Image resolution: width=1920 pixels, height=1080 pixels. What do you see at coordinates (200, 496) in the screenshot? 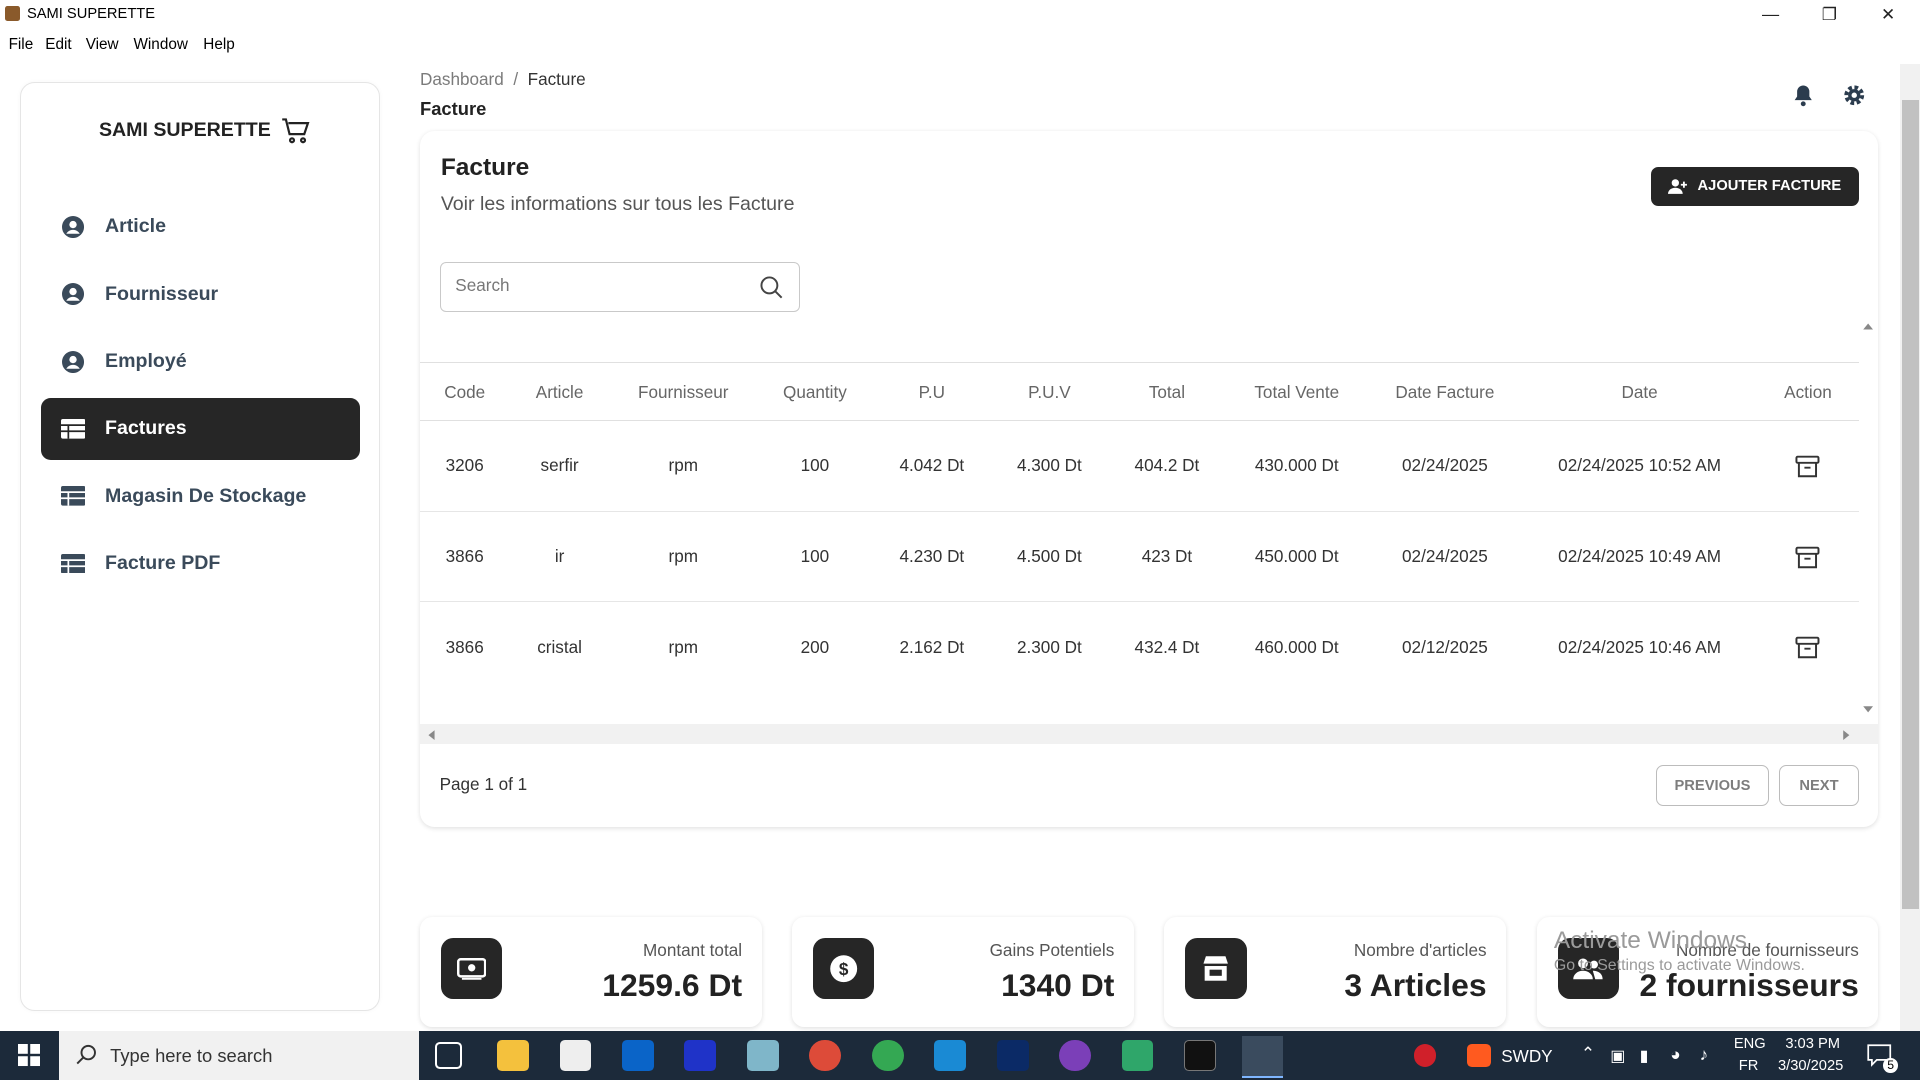
I see `sidebar-item-magasin: Magasin De Stockage` at bounding box center [200, 496].